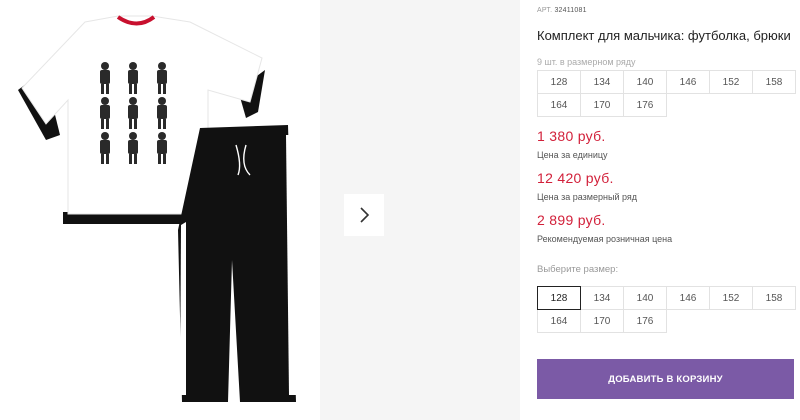 This screenshot has width=800, height=420. Describe the element at coordinates (570, 10) in the screenshot. I see `article-number: 32411081` at that location.